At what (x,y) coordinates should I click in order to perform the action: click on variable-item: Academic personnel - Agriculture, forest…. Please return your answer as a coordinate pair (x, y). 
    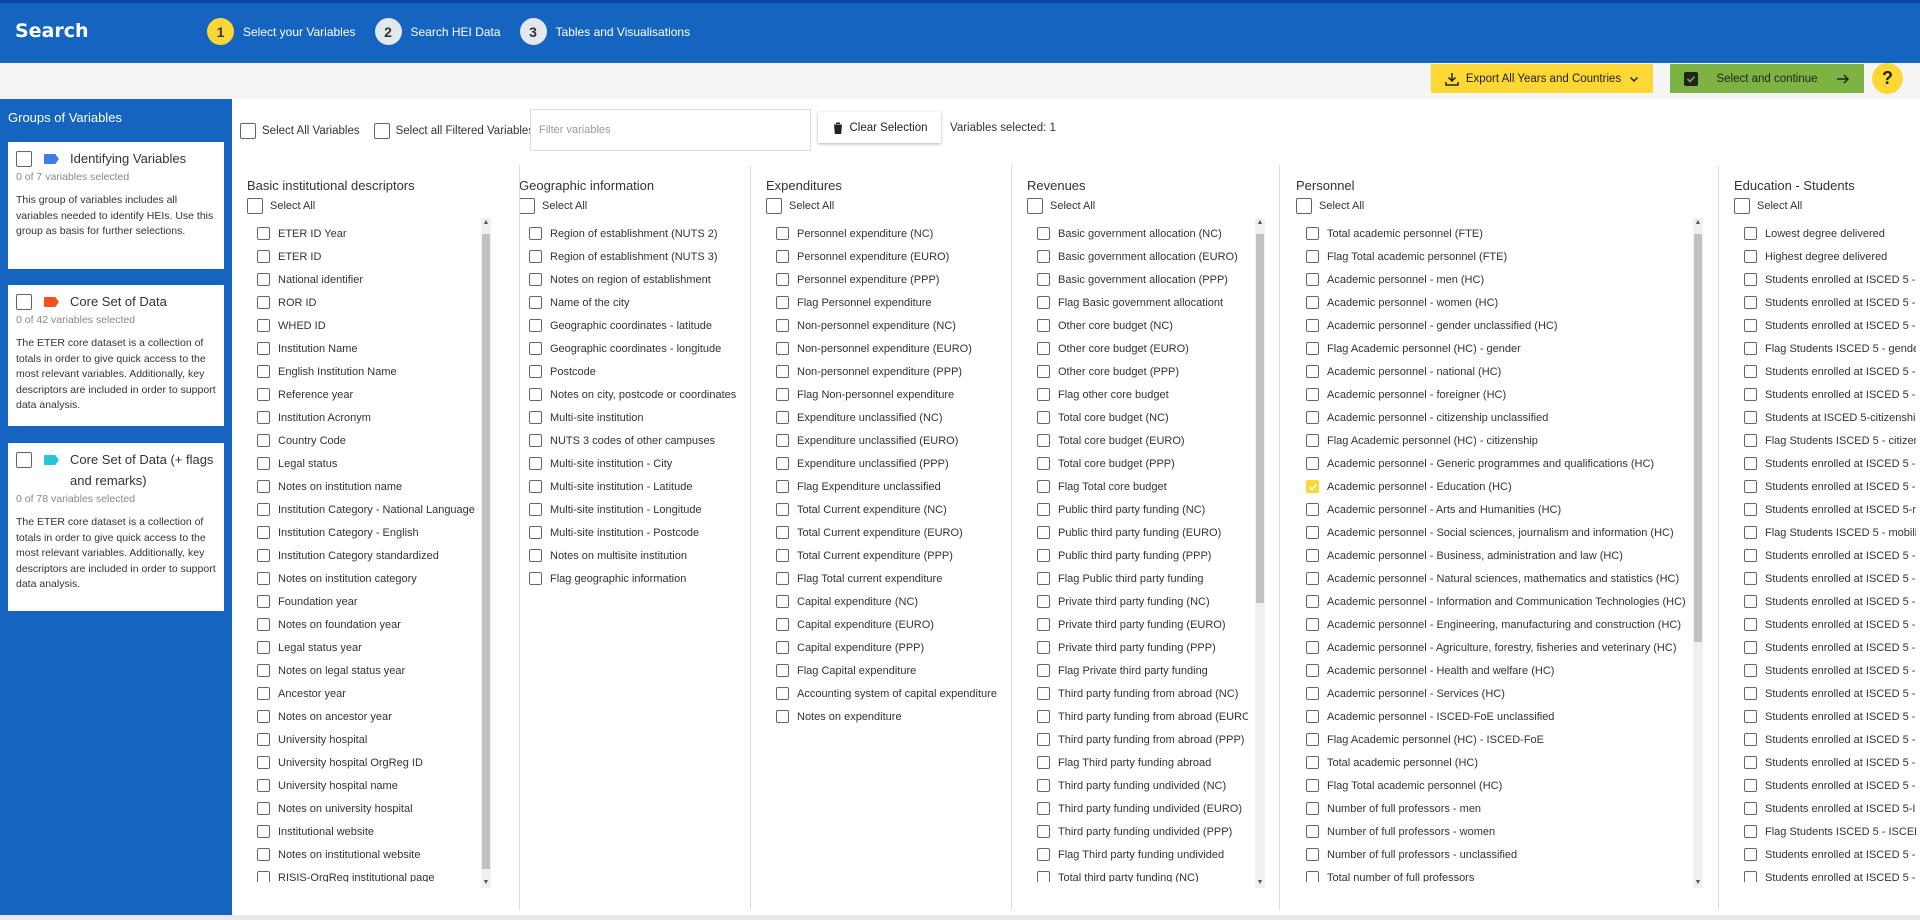
    Looking at the image, I should click on (1499, 647).